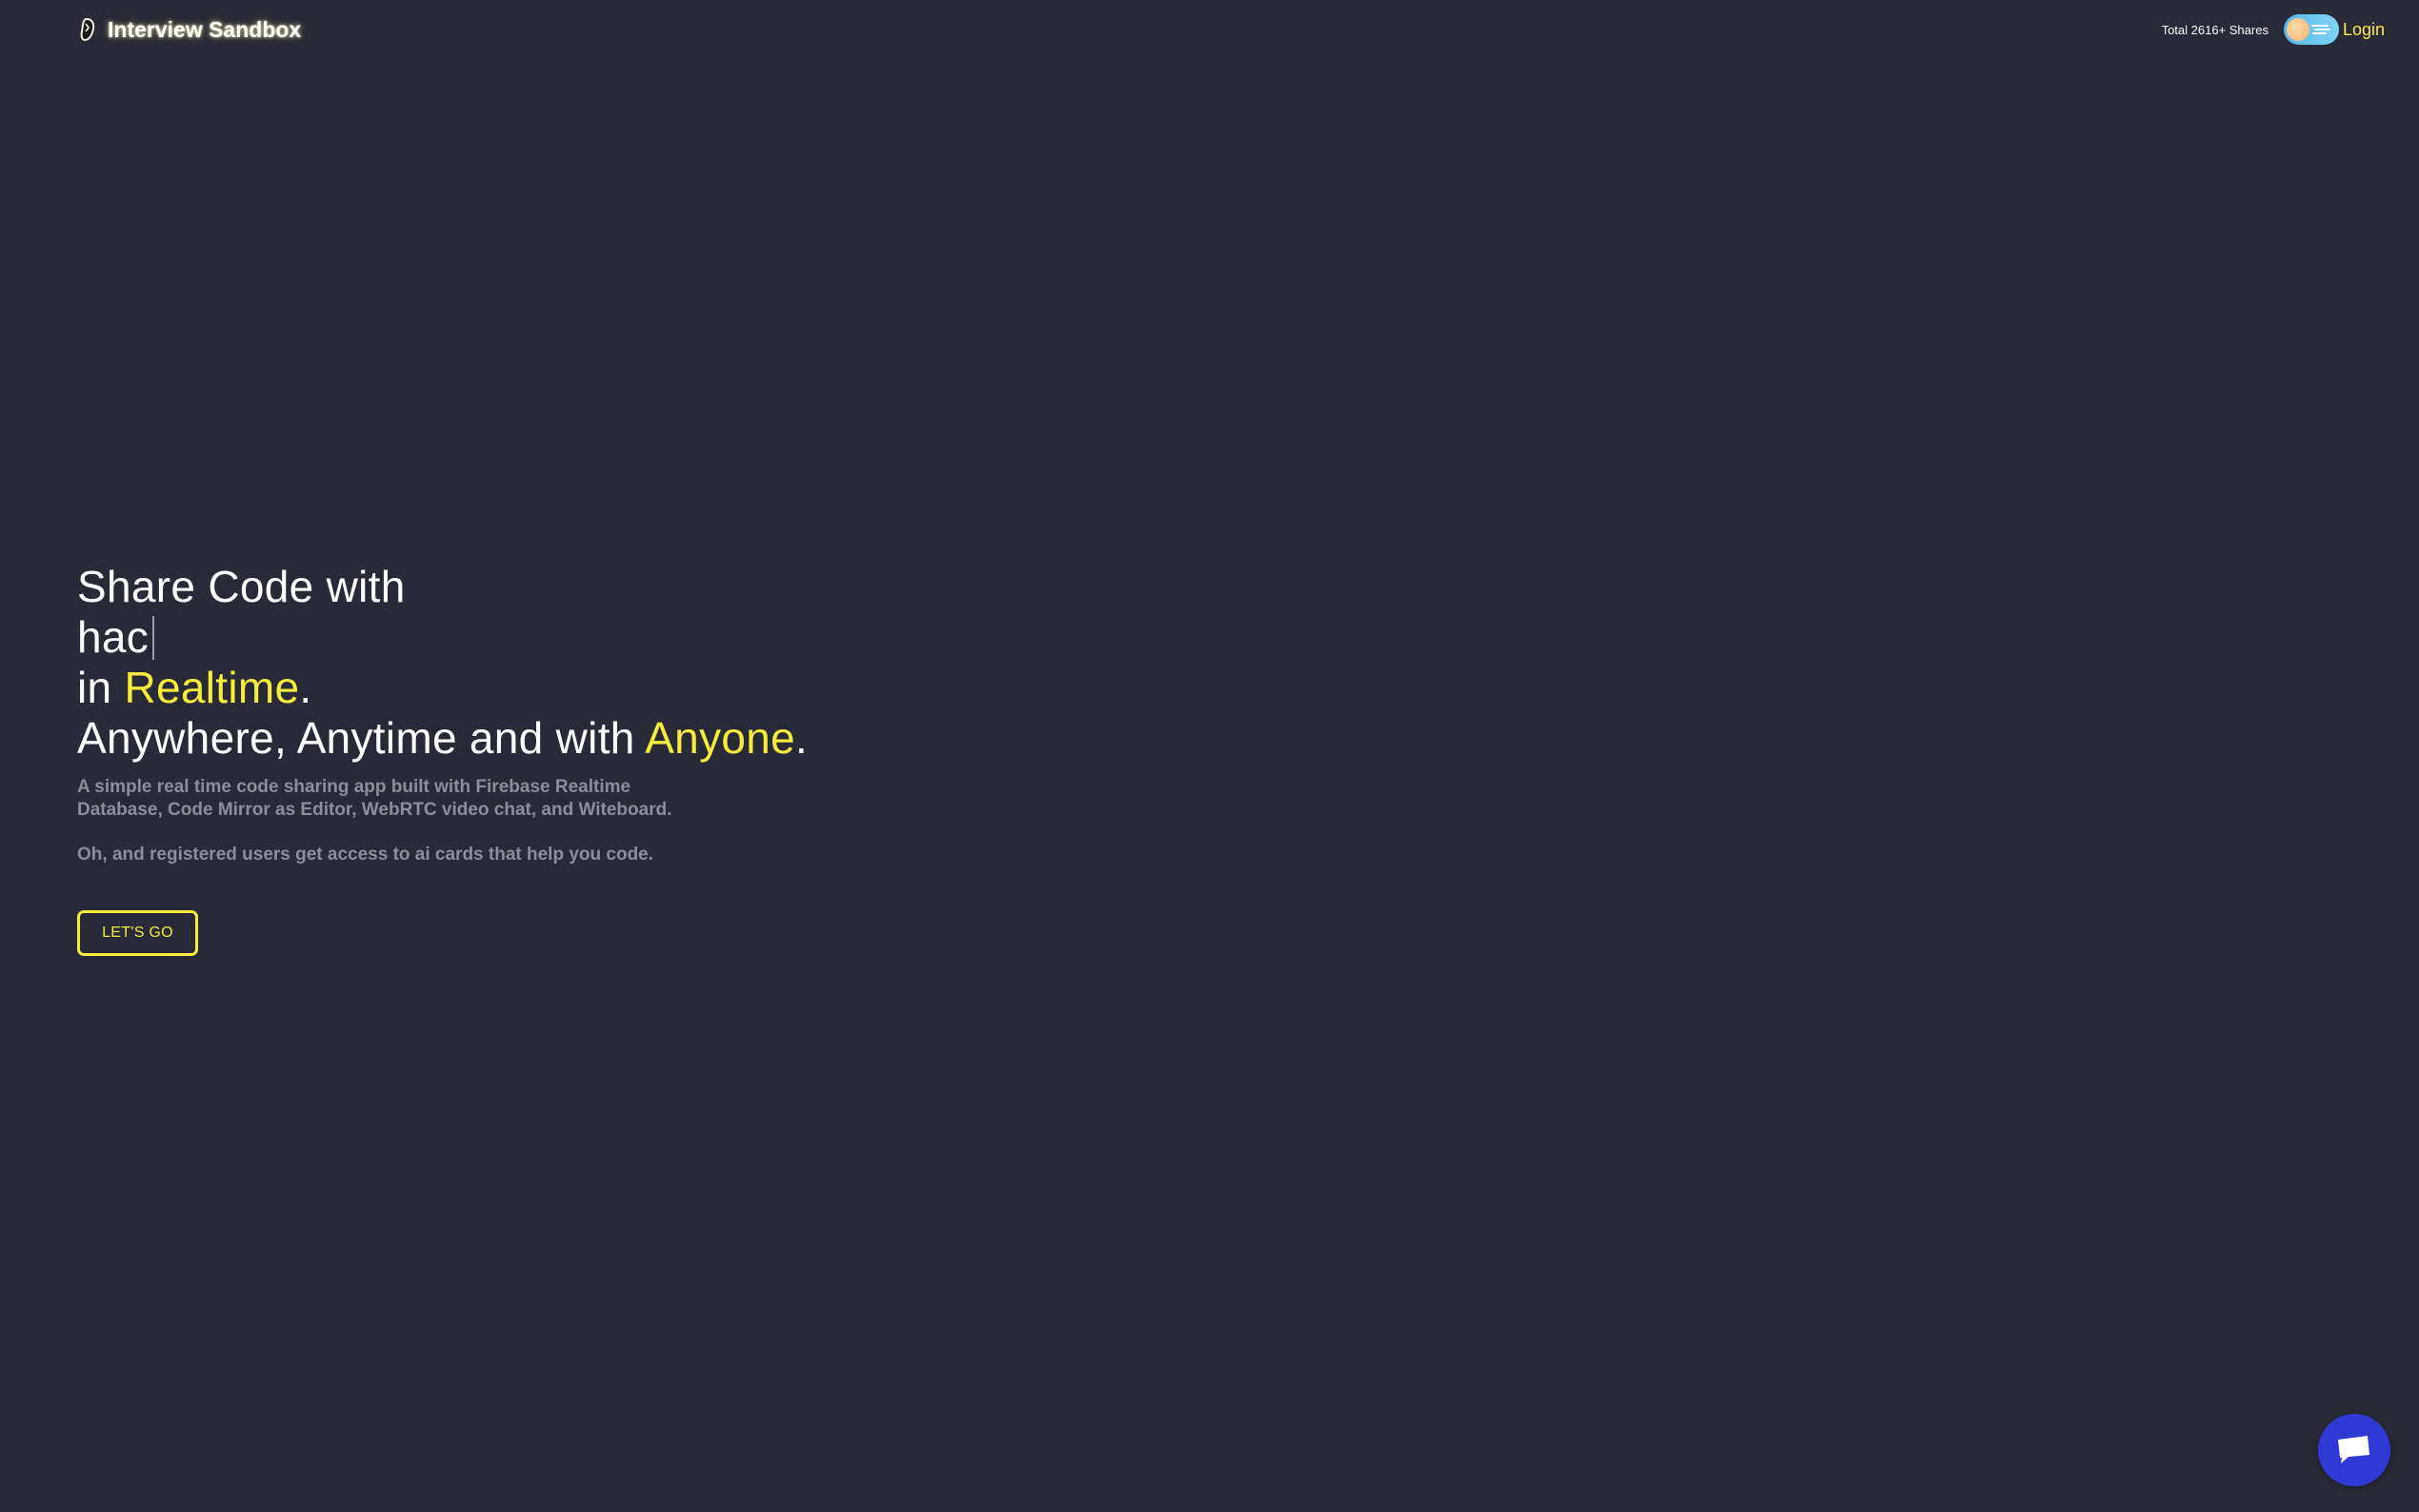  What do you see at coordinates (212, 687) in the screenshot?
I see `realtime-accent: Realtime` at bounding box center [212, 687].